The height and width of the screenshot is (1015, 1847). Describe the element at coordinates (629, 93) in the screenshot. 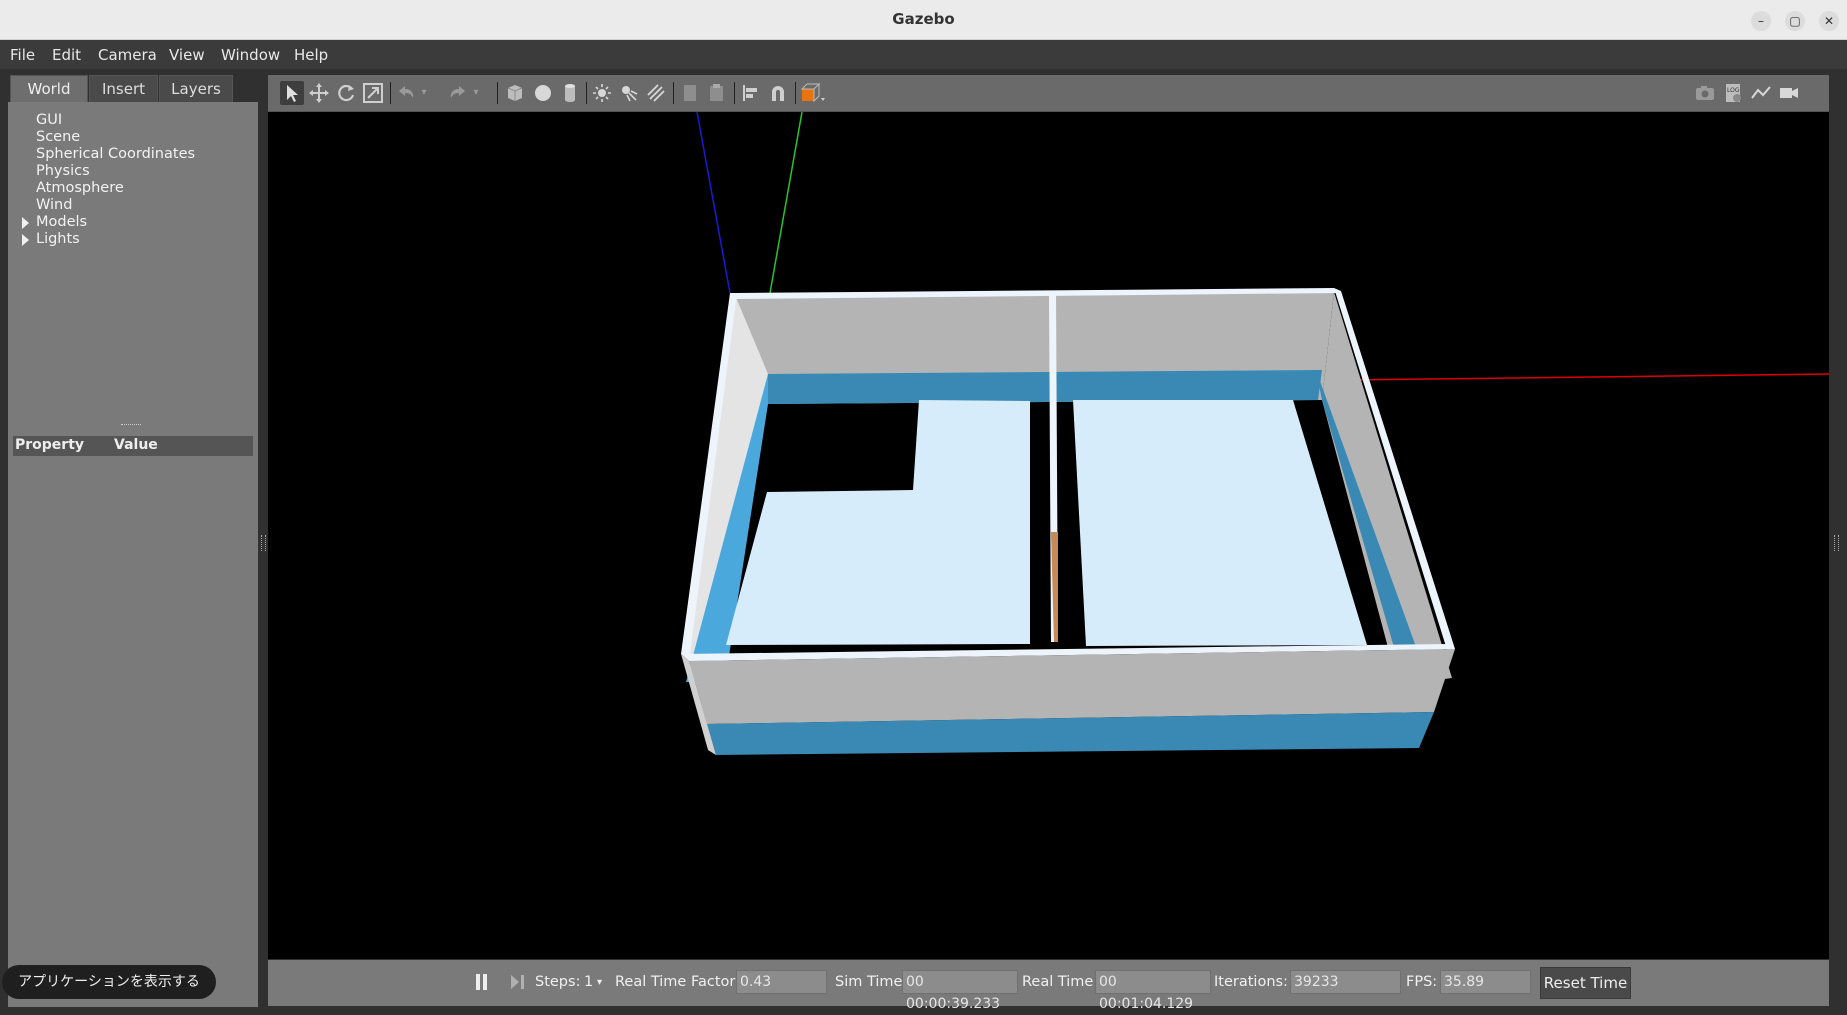

I see `spot-light-icon` at that location.